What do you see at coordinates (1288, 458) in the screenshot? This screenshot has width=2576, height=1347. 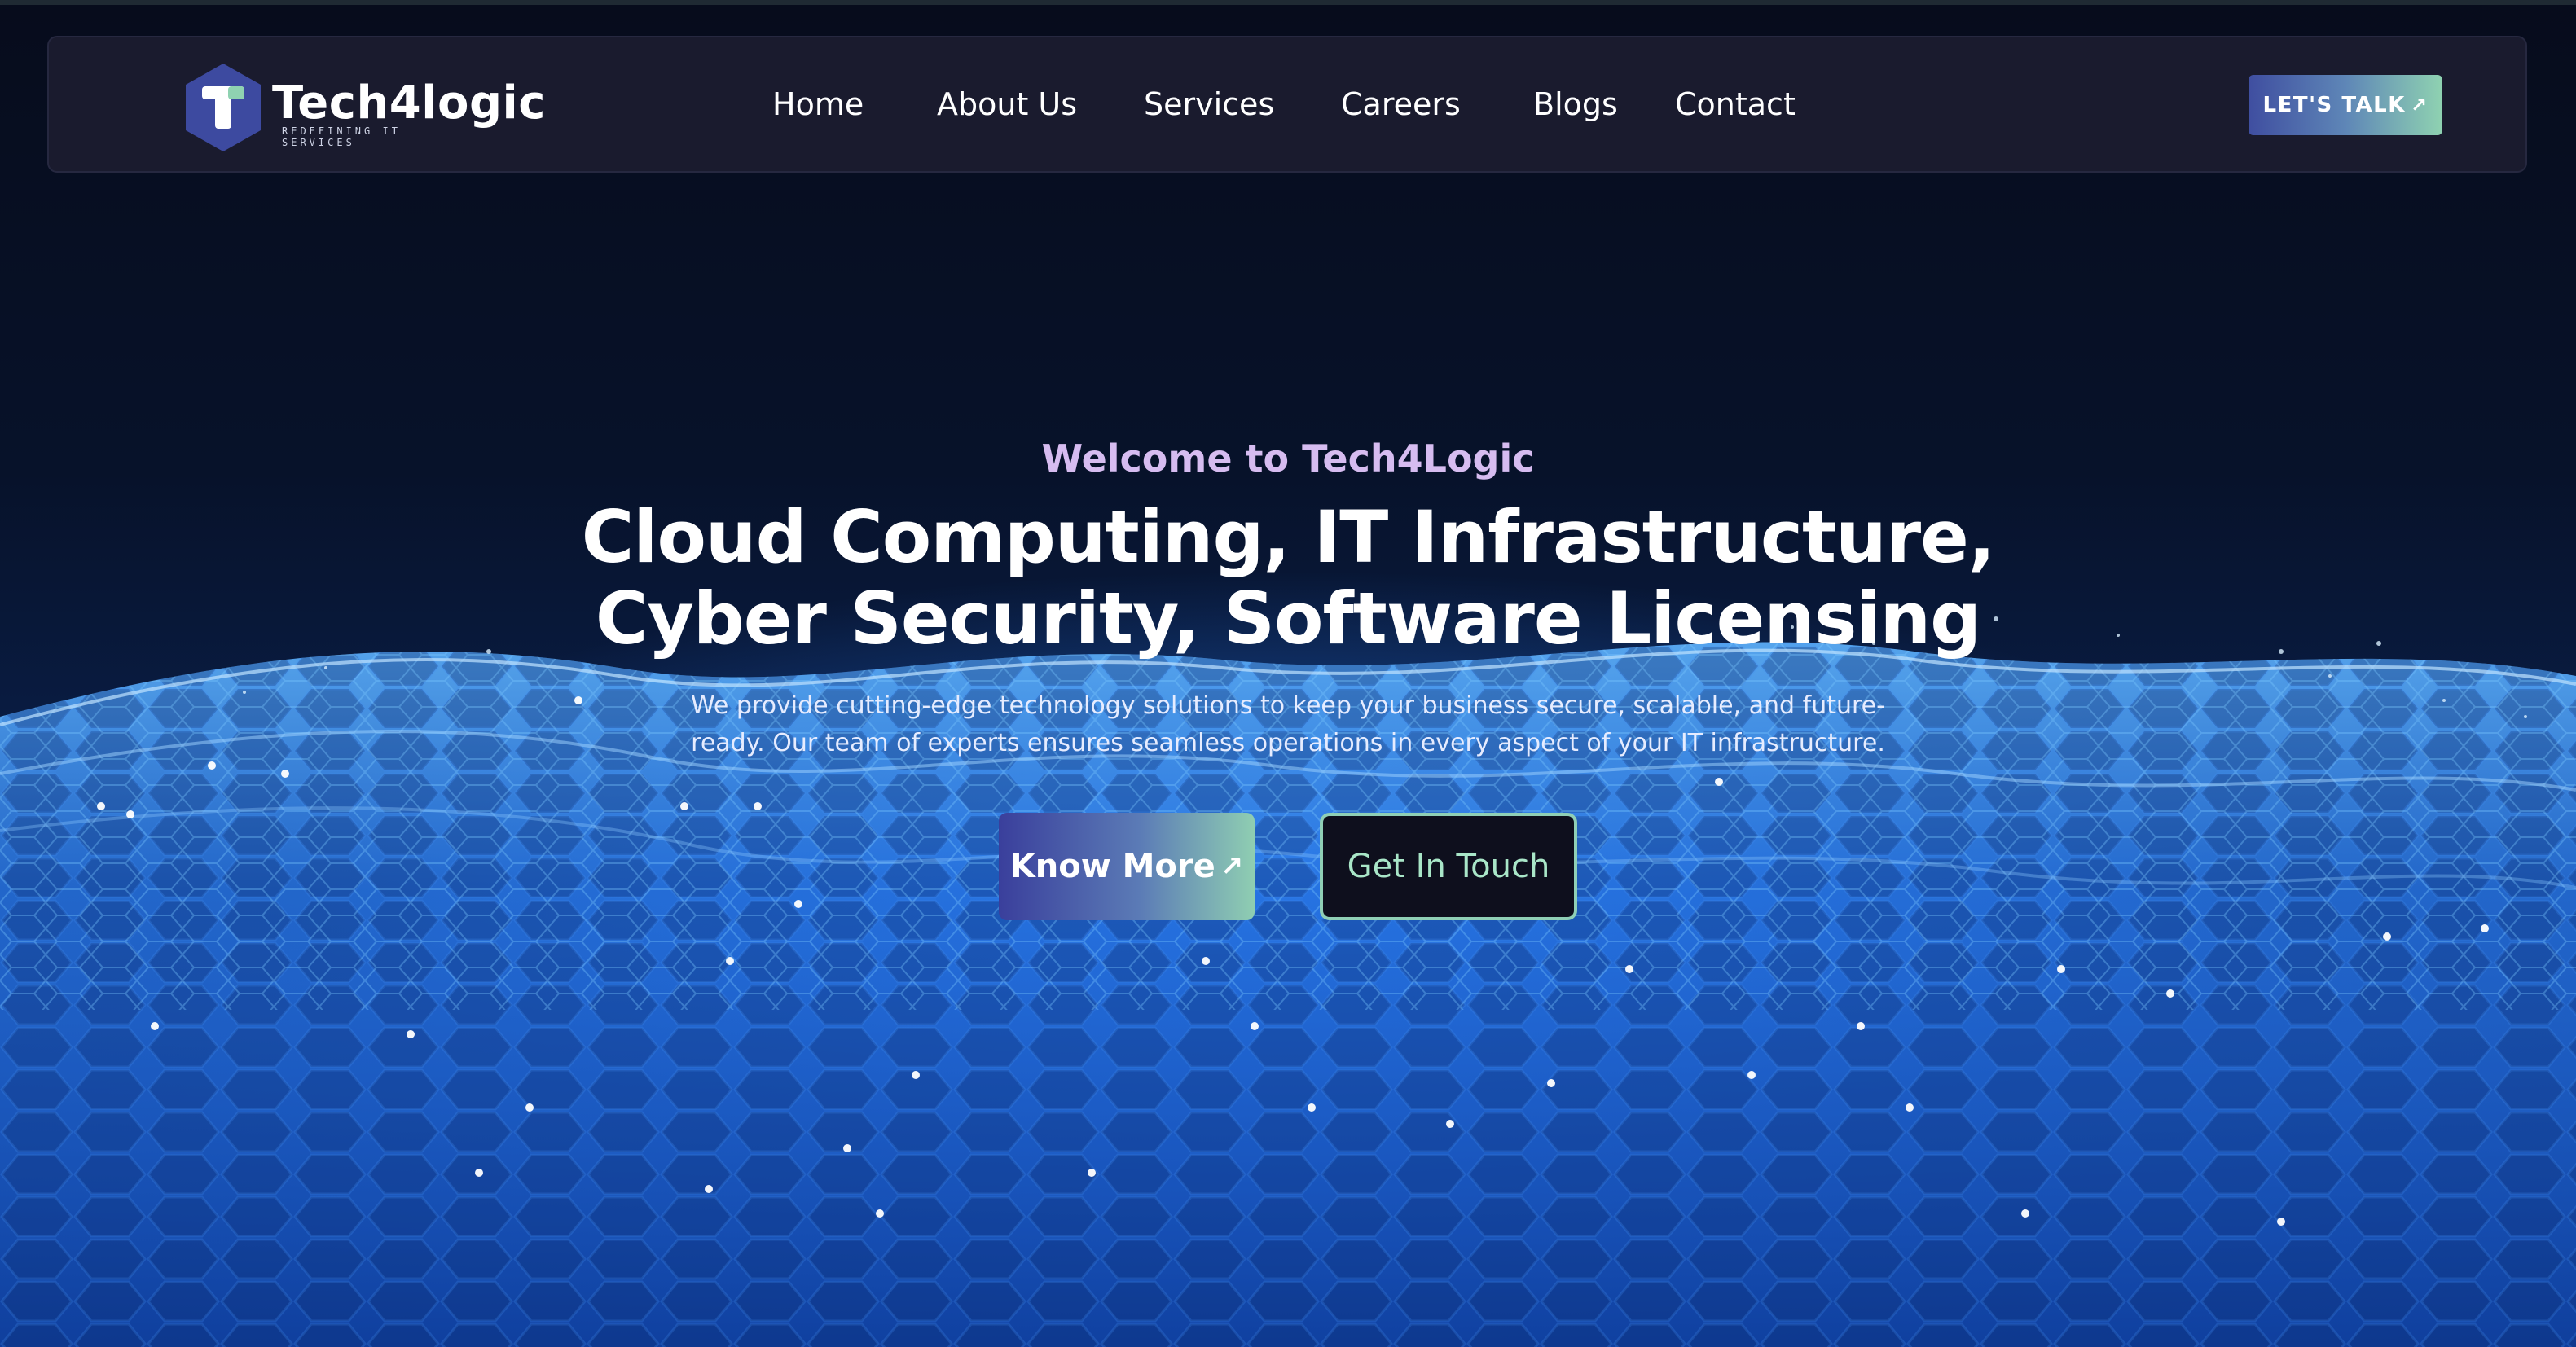 I see `hero-eyebrow: Welcome to Tech4Logic` at bounding box center [1288, 458].